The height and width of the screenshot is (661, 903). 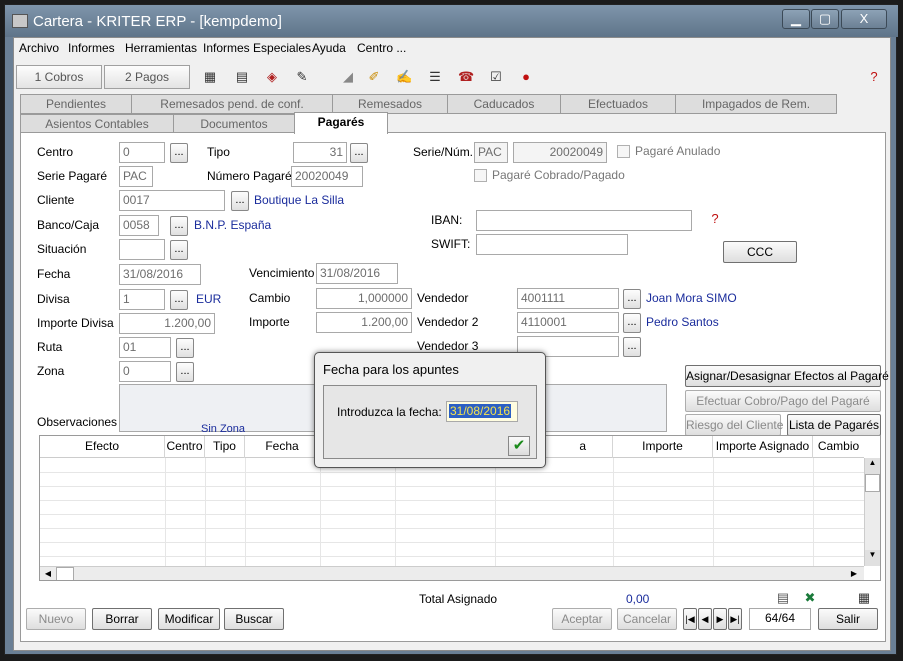 I want to click on scroll-thumb, so click(x=872, y=483).